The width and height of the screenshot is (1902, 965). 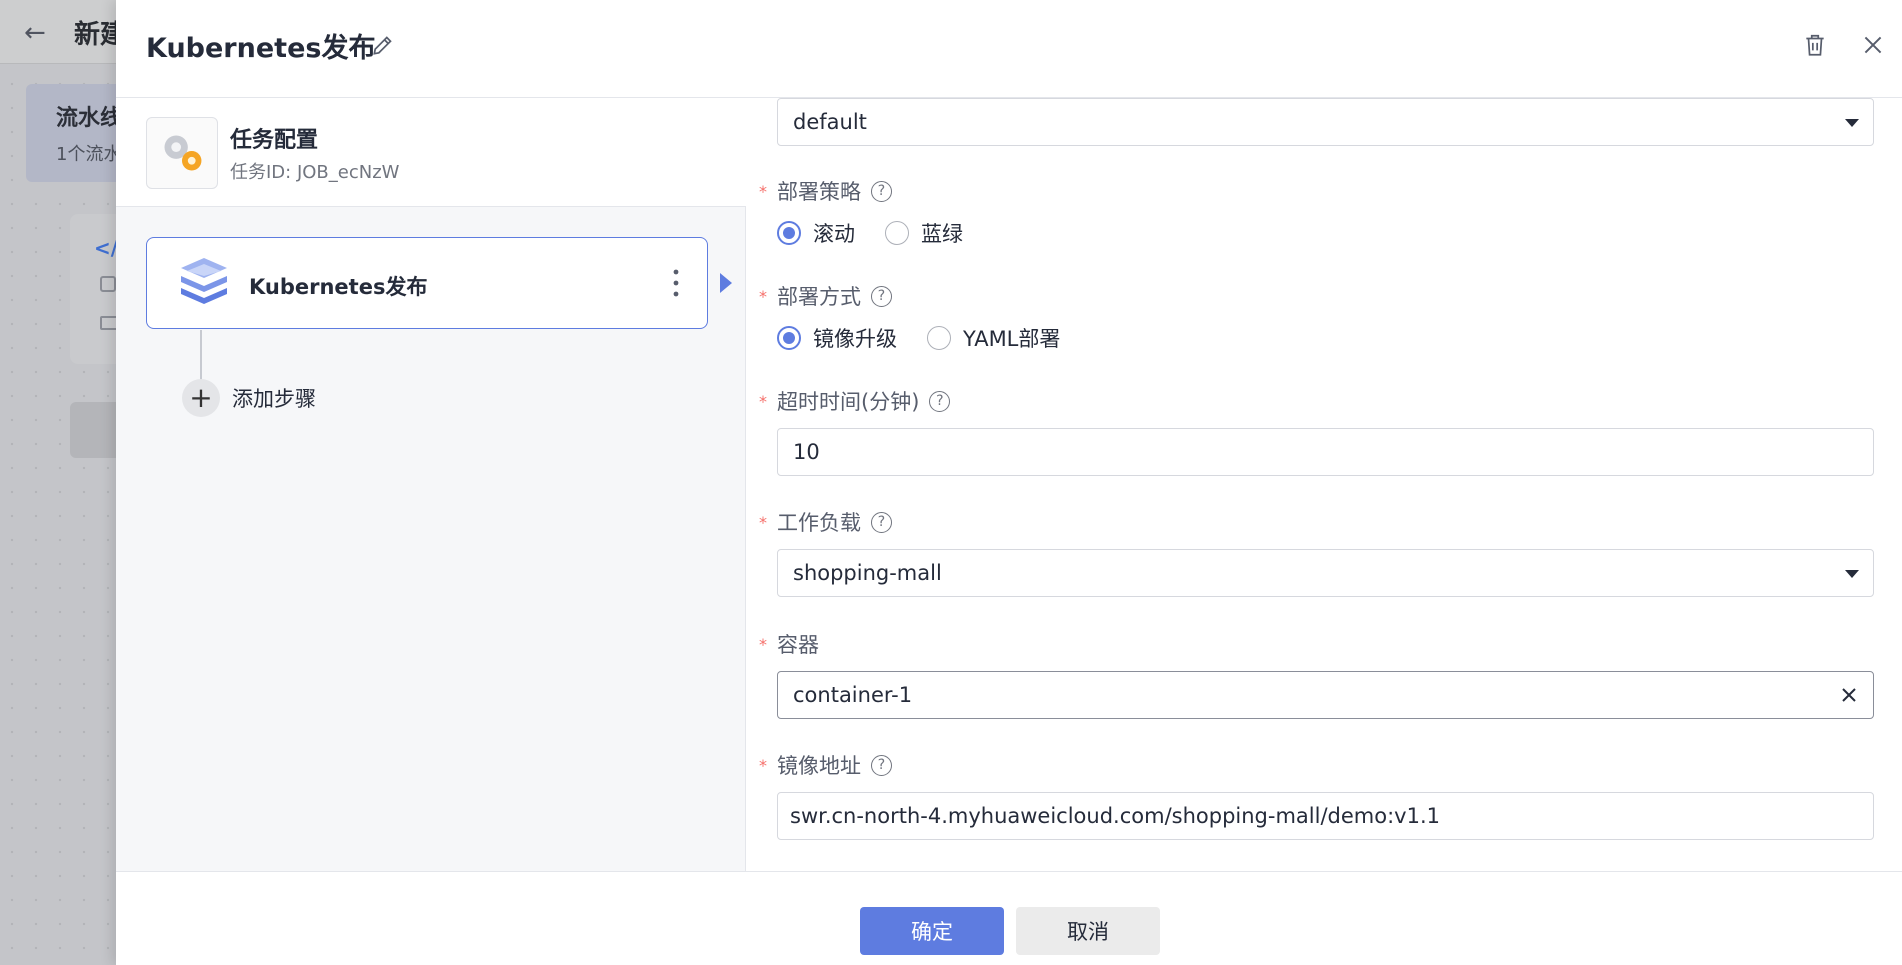 I want to click on add-step-button: + 添加步骤, so click(x=249, y=398).